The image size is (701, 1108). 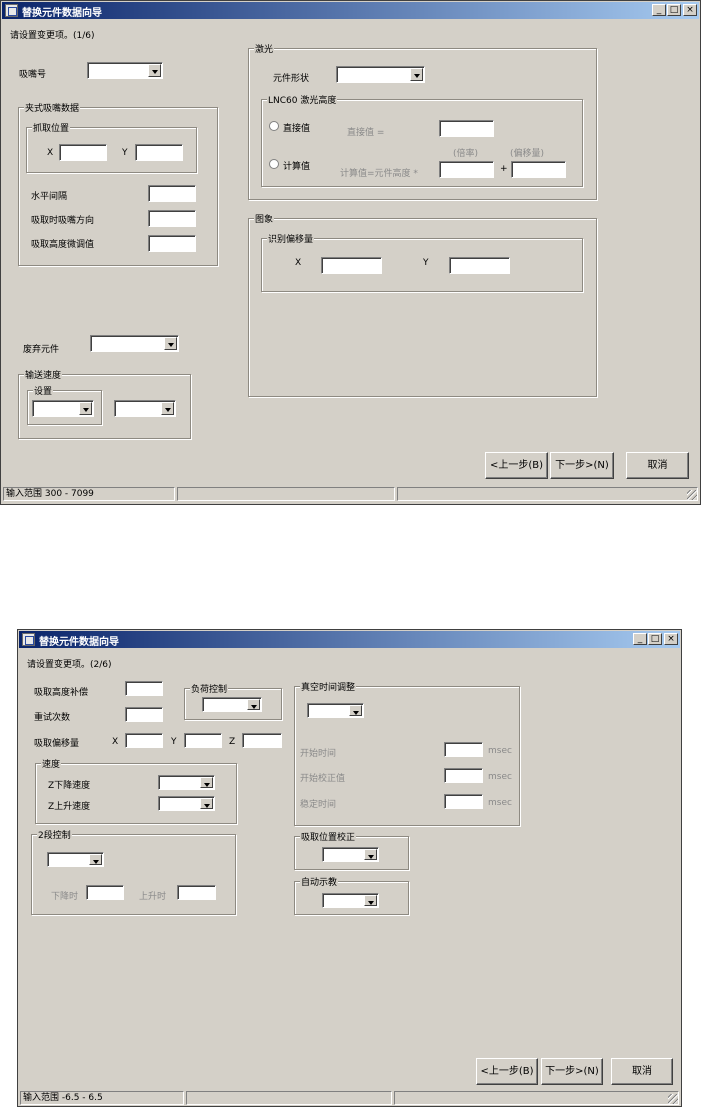 I want to click on pick-position-combobox, so click(x=350, y=854).